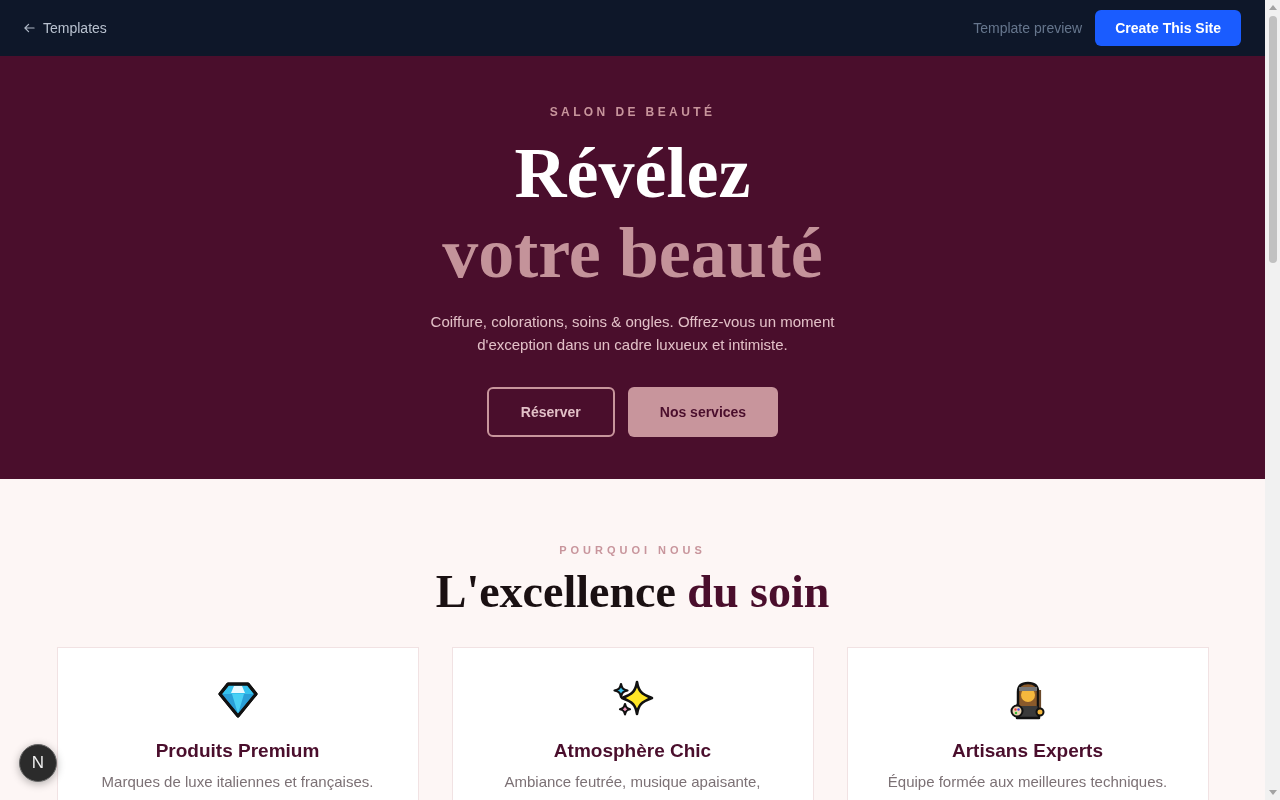 The image size is (1280, 800). Describe the element at coordinates (1272, 139) in the screenshot. I see `scrollbar-thumb` at that location.